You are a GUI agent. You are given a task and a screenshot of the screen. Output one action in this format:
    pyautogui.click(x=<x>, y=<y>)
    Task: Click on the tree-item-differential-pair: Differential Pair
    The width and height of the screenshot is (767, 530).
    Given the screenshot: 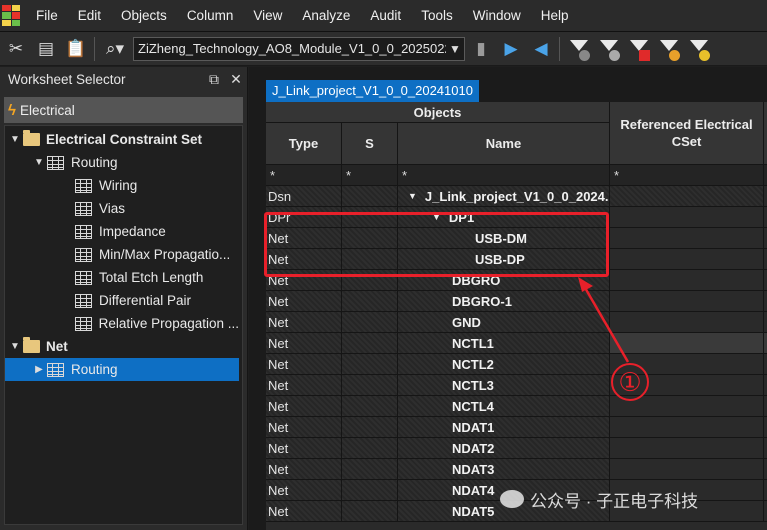 What is the action you would take?
    pyautogui.click(x=122, y=300)
    